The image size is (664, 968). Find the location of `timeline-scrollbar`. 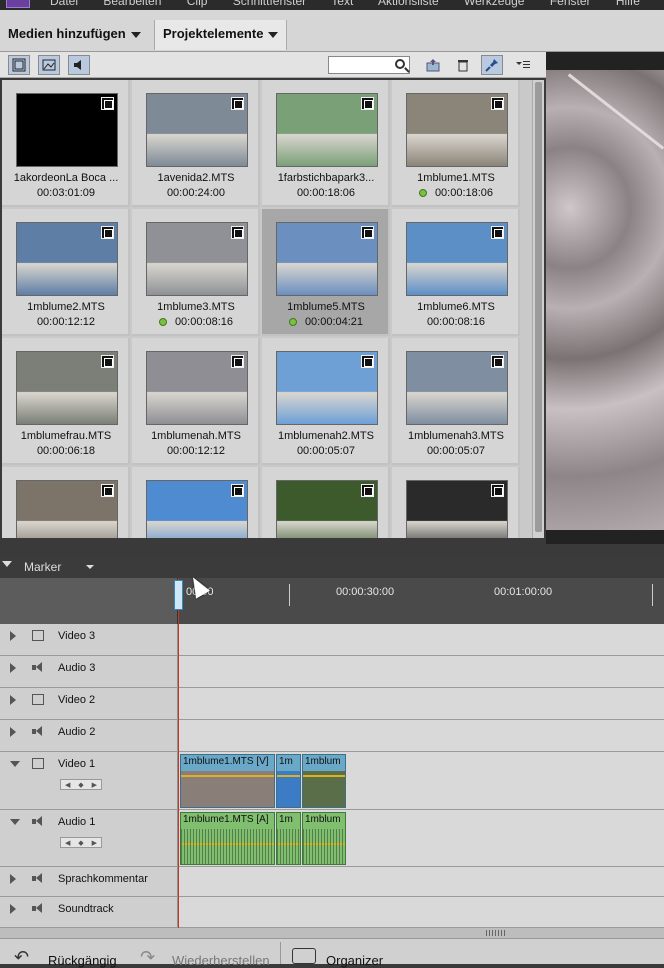

timeline-scrollbar is located at coordinates (332, 933).